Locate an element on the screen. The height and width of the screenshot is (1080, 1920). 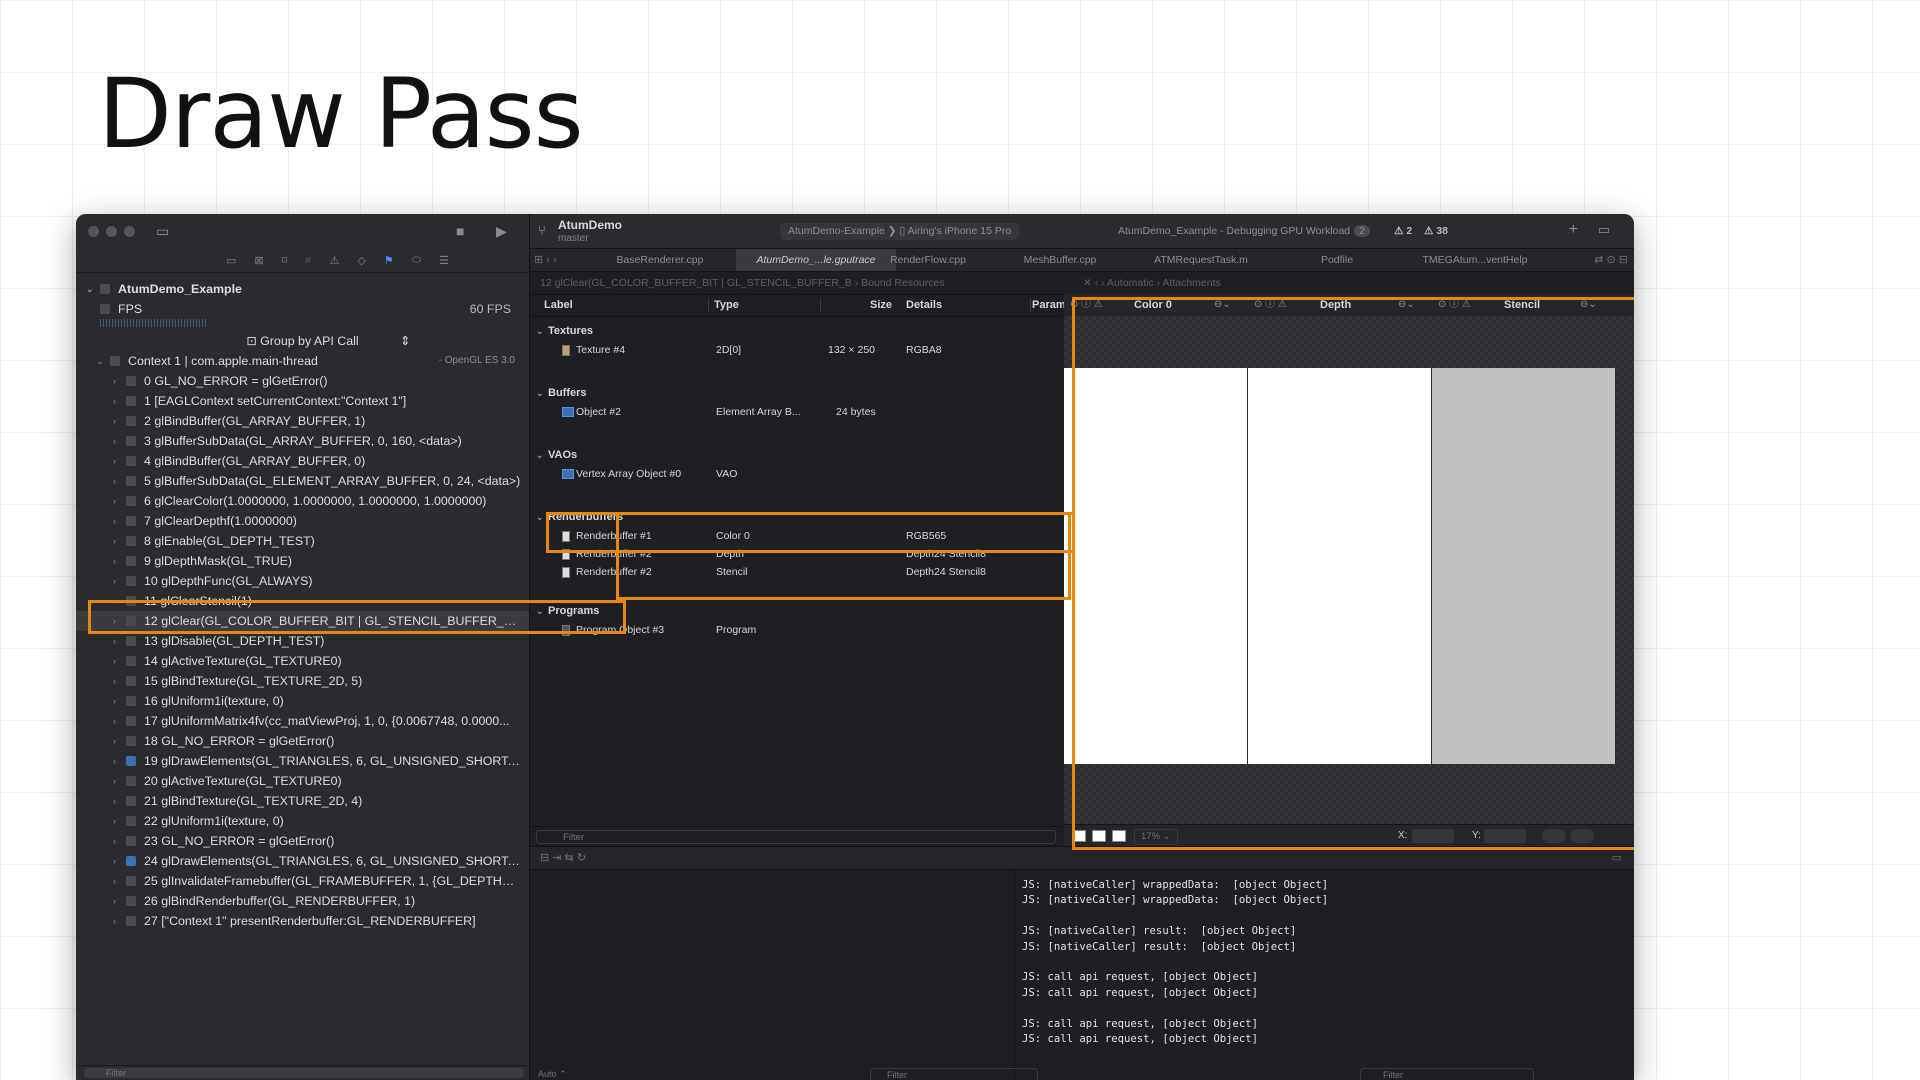
scheme-name: AtumDemo is located at coordinates (590, 225).